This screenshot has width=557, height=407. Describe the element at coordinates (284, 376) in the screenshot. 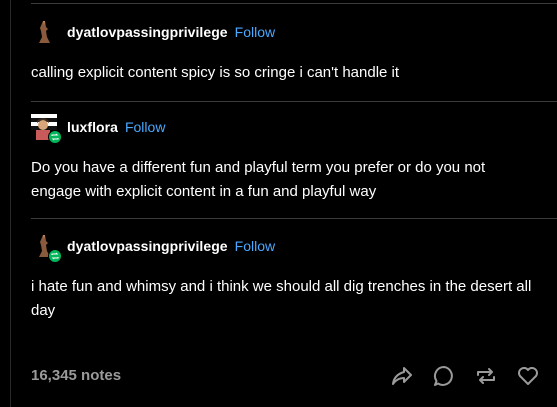

I see `post-footer: 16,345 notes` at that location.